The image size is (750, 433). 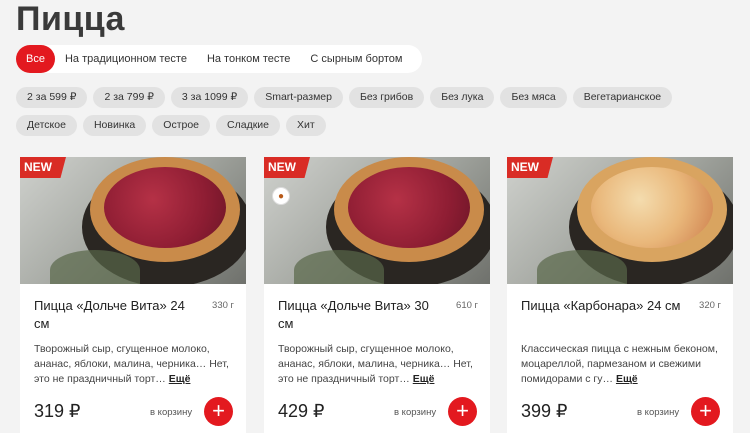 What do you see at coordinates (223, 305) in the screenshot?
I see `product-weight: 330 г` at bounding box center [223, 305].